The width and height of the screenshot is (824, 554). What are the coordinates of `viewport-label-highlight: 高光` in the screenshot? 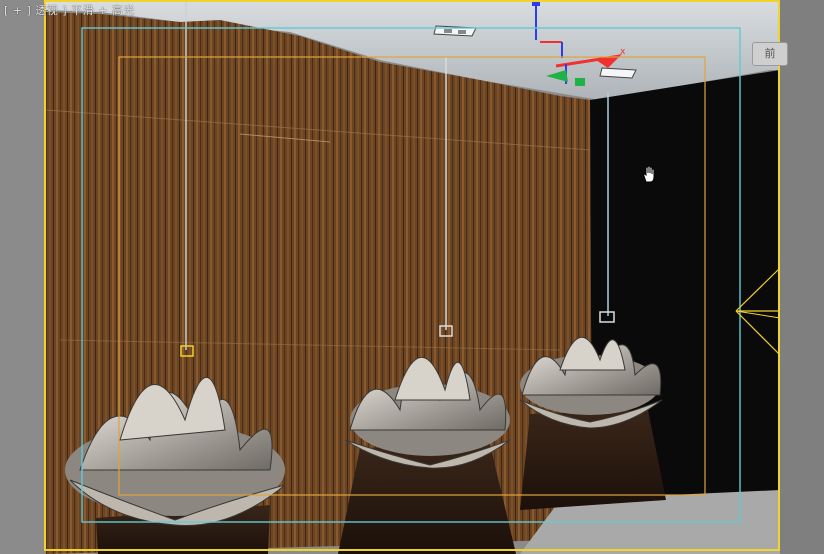 It's located at (123, 10).